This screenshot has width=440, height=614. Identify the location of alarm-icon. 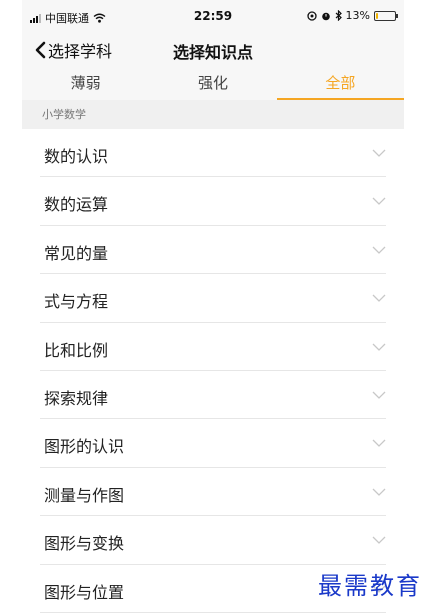
(325, 16).